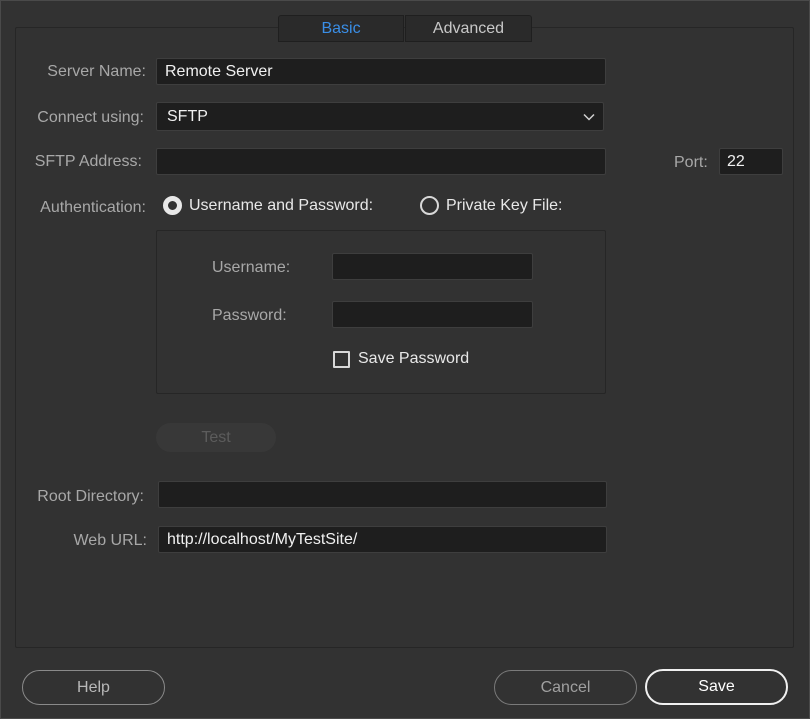 This screenshot has height=719, width=810. What do you see at coordinates (187, 116) in the screenshot?
I see `connect-using-value: SFTP` at bounding box center [187, 116].